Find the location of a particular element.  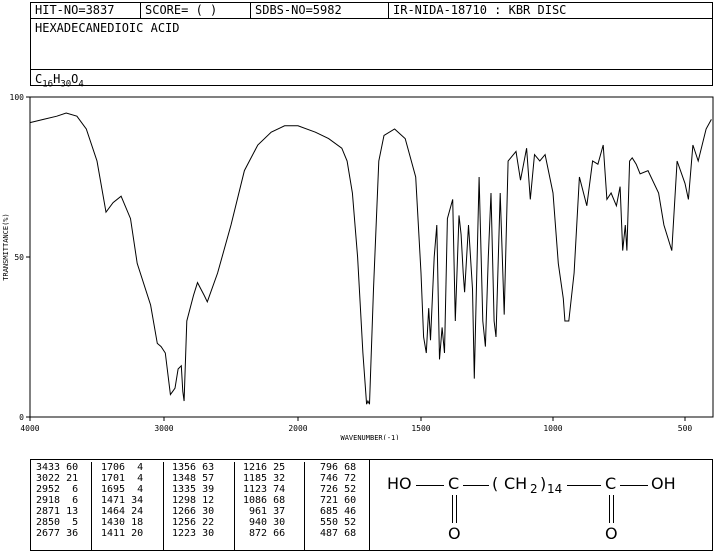

peak-entry: 1411 20 is located at coordinates (122, 533).